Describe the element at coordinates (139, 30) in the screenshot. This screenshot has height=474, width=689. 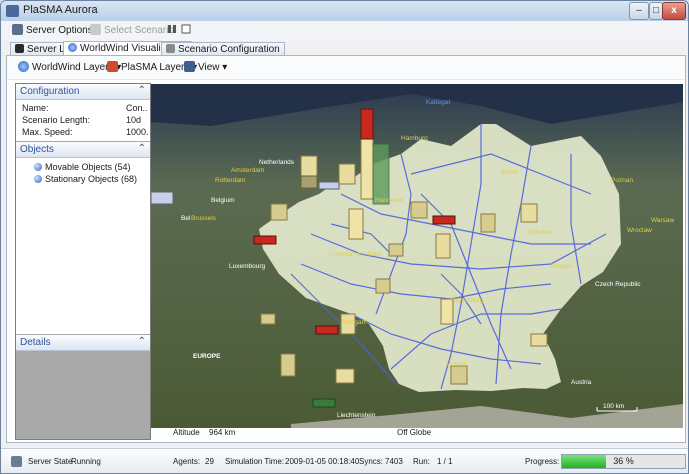
I see `select-scenario-label: Select Scenario` at that location.